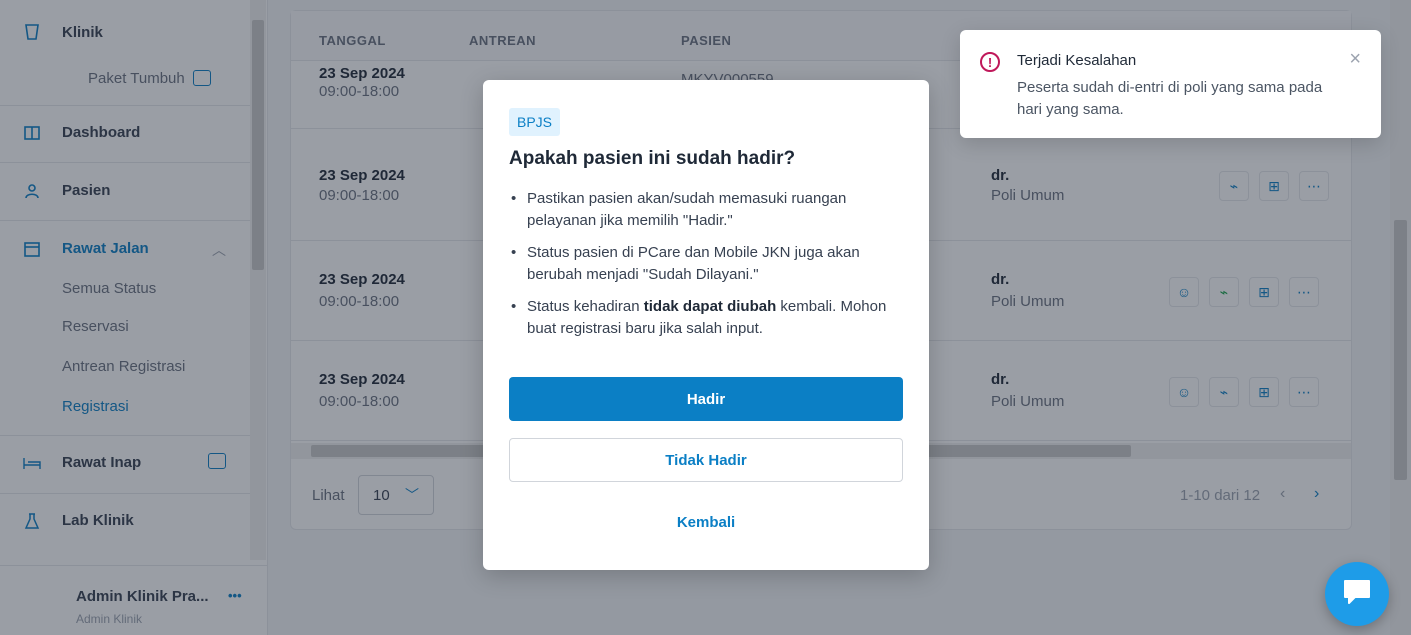 The image size is (1411, 635). What do you see at coordinates (535, 122) in the screenshot?
I see `bpjs-badge: BPJS` at bounding box center [535, 122].